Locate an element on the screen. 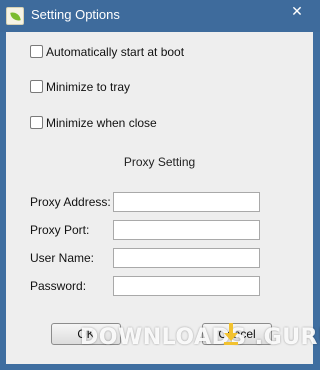 This screenshot has width=320, height=370. minimize-tray-checkbox is located at coordinates (36, 87).